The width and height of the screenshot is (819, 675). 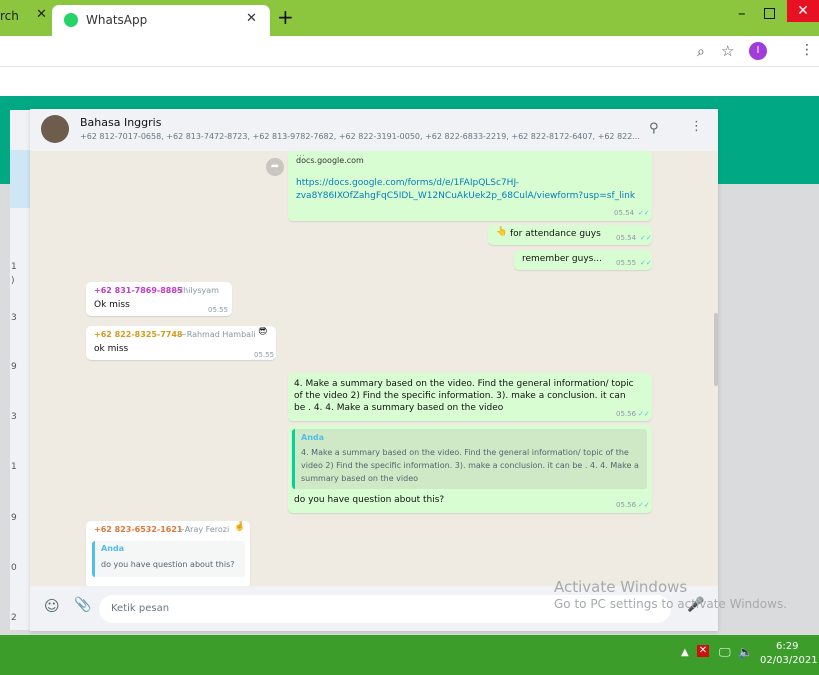 What do you see at coordinates (168, 559) in the screenshot?
I see `quoted-message: Anda do you have question about this?` at bounding box center [168, 559].